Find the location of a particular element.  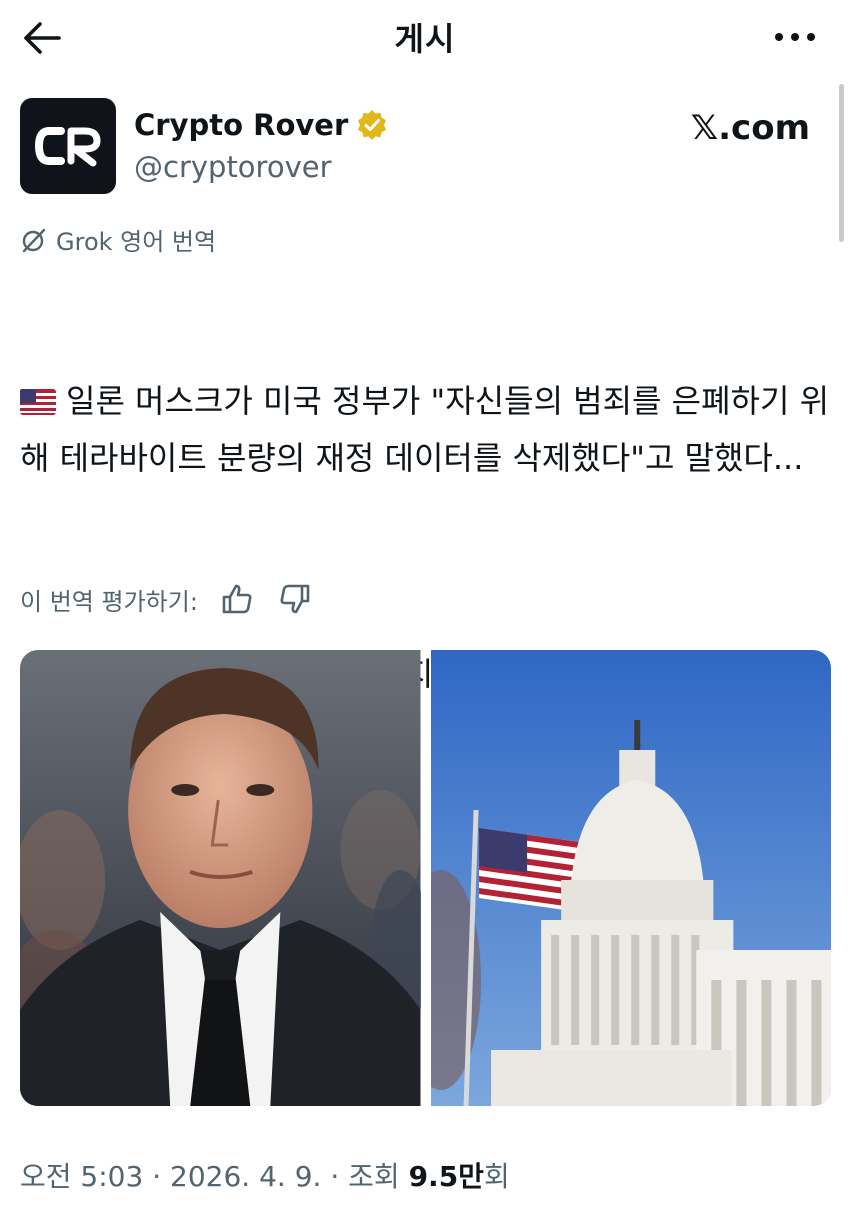

thumbs-down-button is located at coordinates (295, 599).